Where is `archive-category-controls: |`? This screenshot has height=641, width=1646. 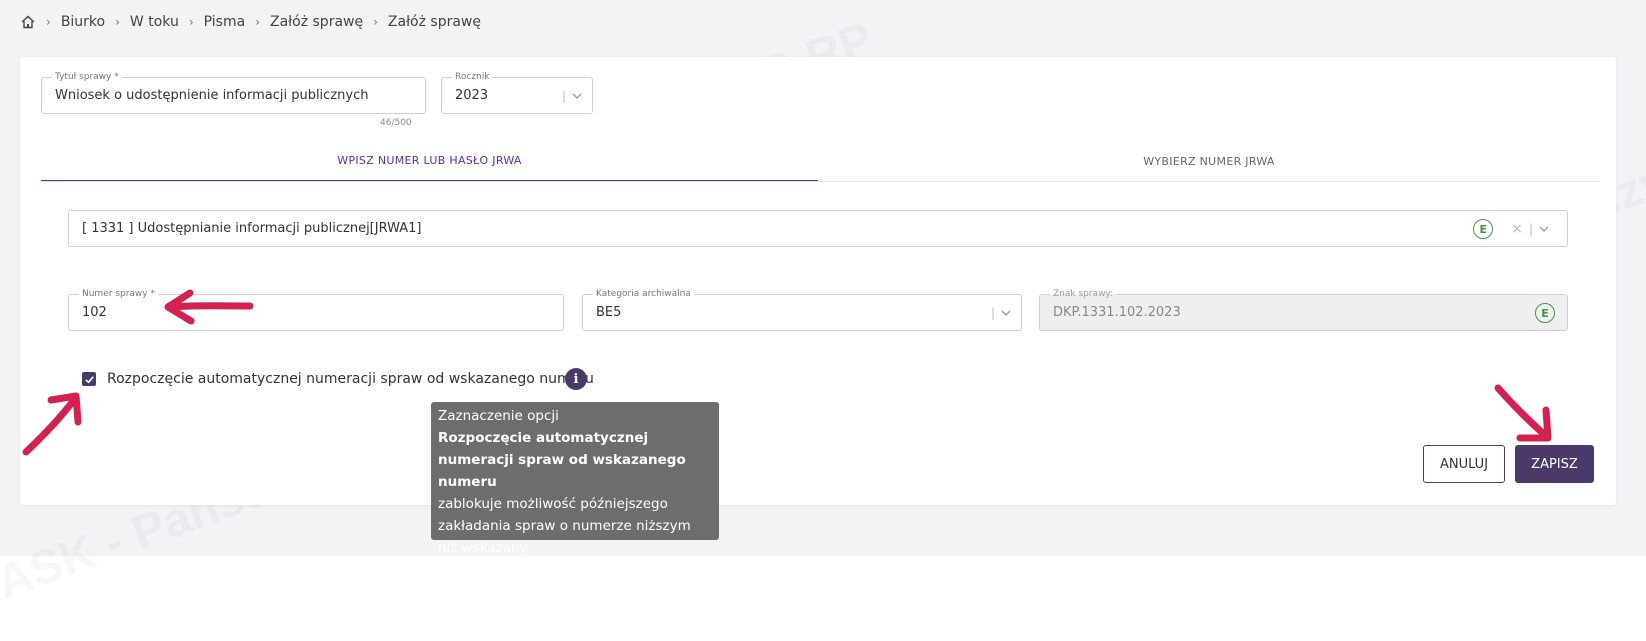
archive-category-controls: | is located at coordinates (1001, 313).